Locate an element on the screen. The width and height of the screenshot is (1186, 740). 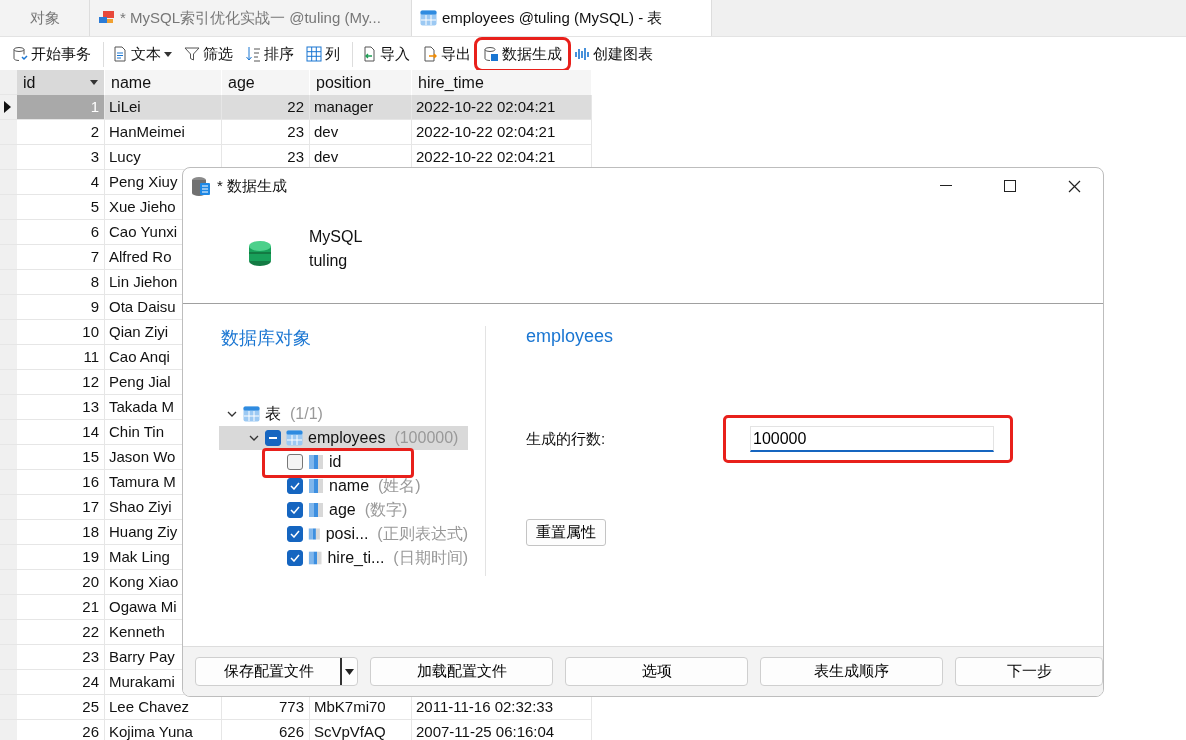
row-header is located at coordinates (8, 107).